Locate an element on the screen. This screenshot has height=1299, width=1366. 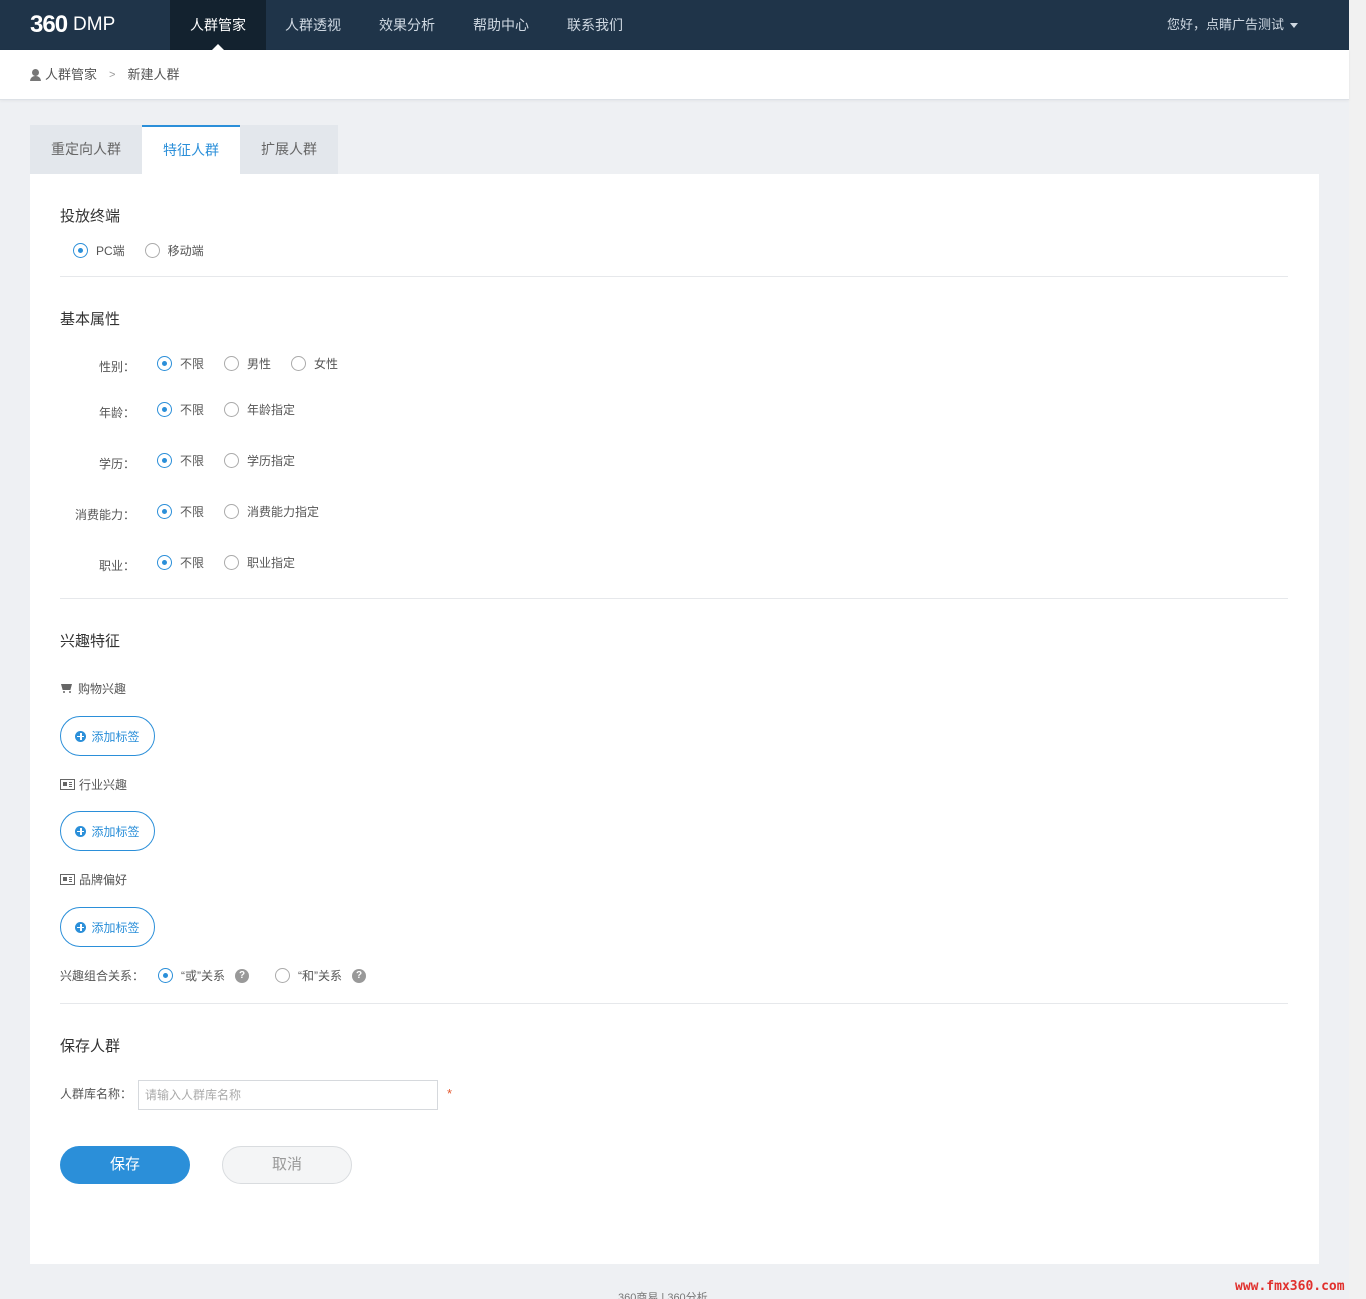
occupation-radio-group: 不限 职业指定 is located at coordinates (236, 562).